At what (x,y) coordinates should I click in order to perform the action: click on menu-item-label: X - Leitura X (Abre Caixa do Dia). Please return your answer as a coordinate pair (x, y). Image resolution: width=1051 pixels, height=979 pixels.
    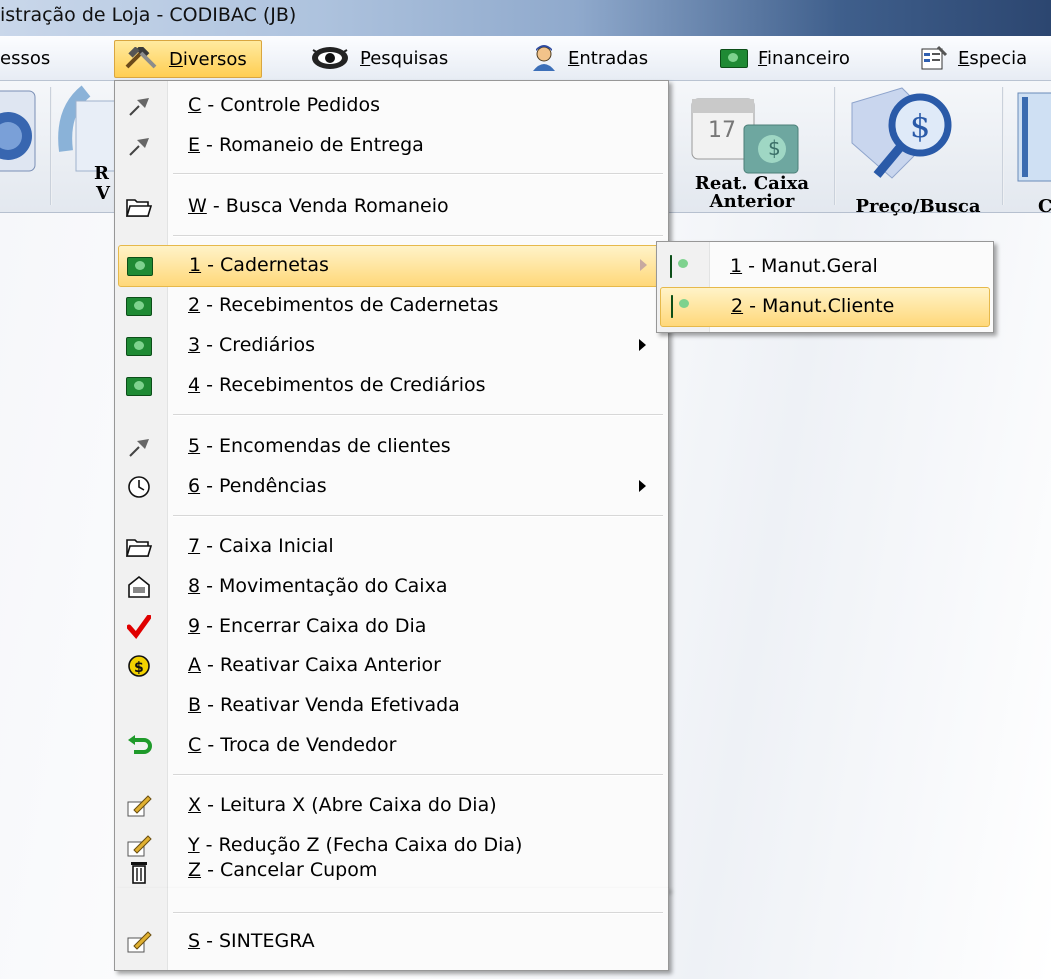
    Looking at the image, I should click on (342, 805).